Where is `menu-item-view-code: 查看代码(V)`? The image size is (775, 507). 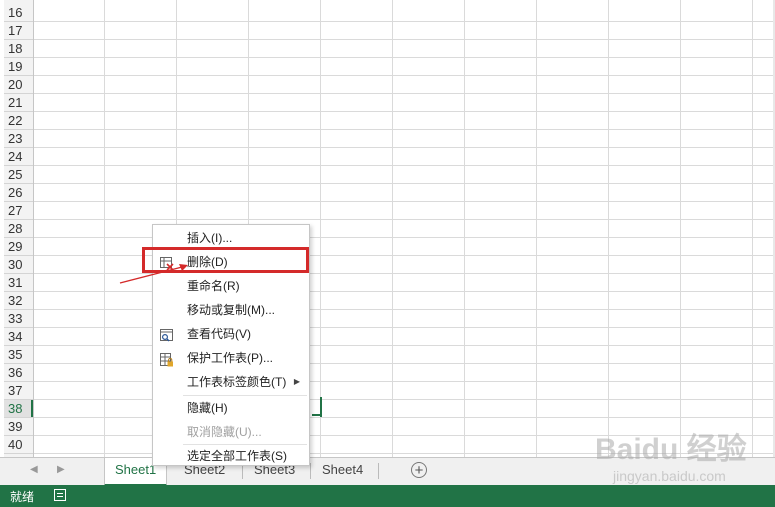 menu-item-view-code: 查看代码(V) is located at coordinates (231, 334).